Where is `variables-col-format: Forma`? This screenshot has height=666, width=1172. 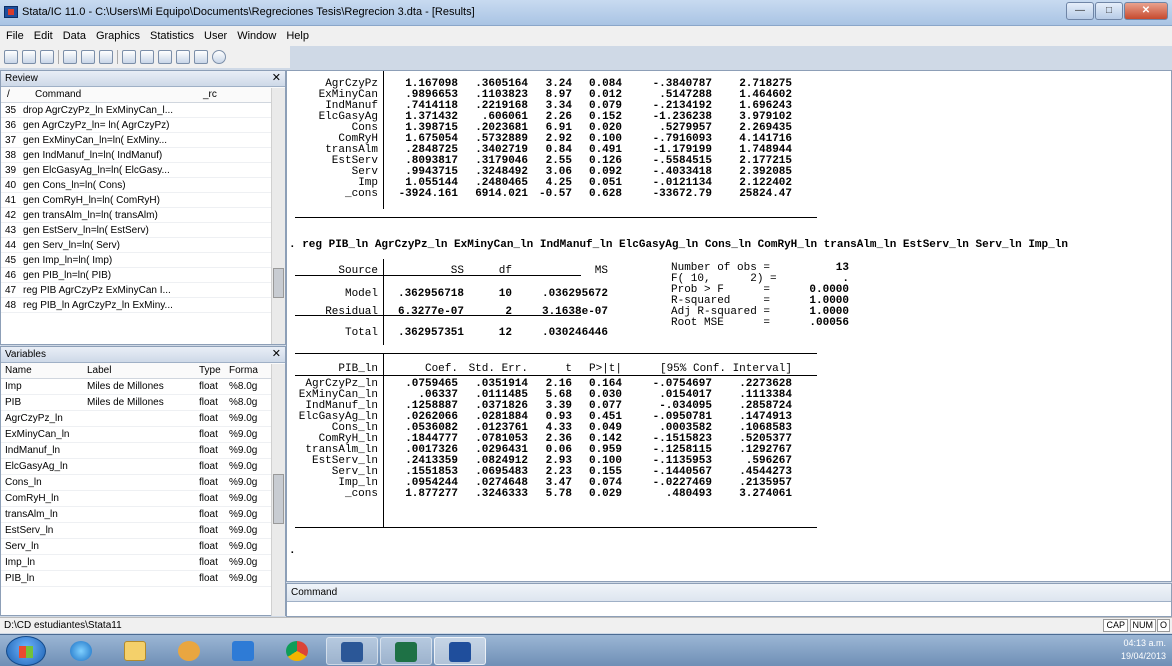
variables-col-format: Forma is located at coordinates (249, 370).